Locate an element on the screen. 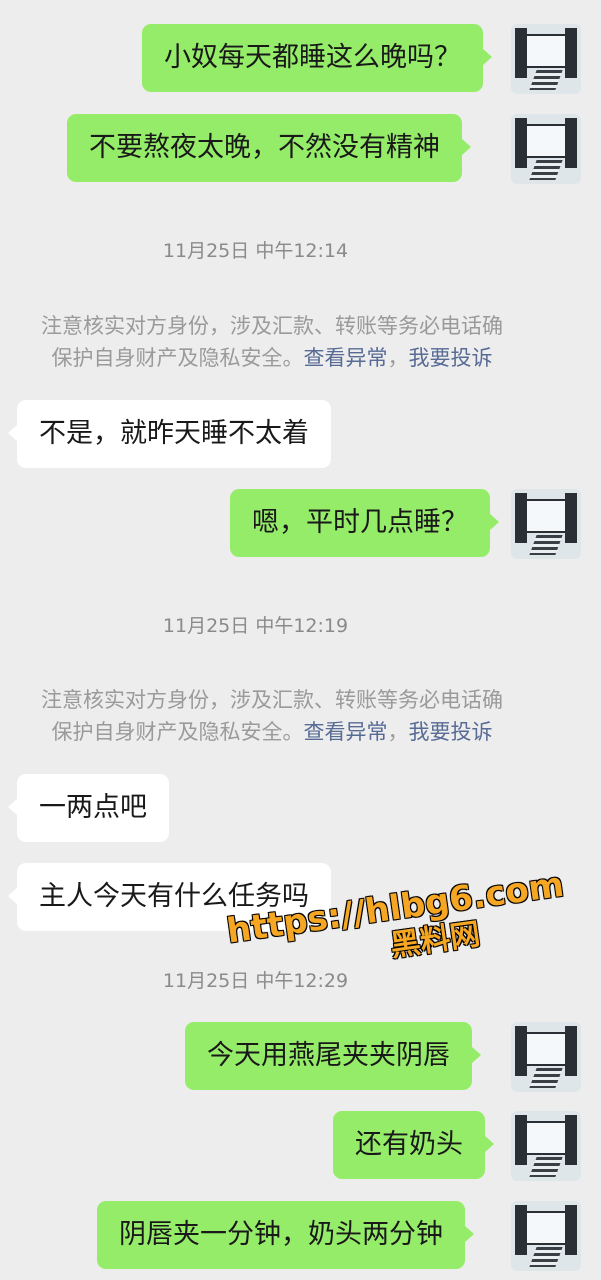  message-bubble-outgoing: 嗯，平时几点睡？ is located at coordinates (364, 523).